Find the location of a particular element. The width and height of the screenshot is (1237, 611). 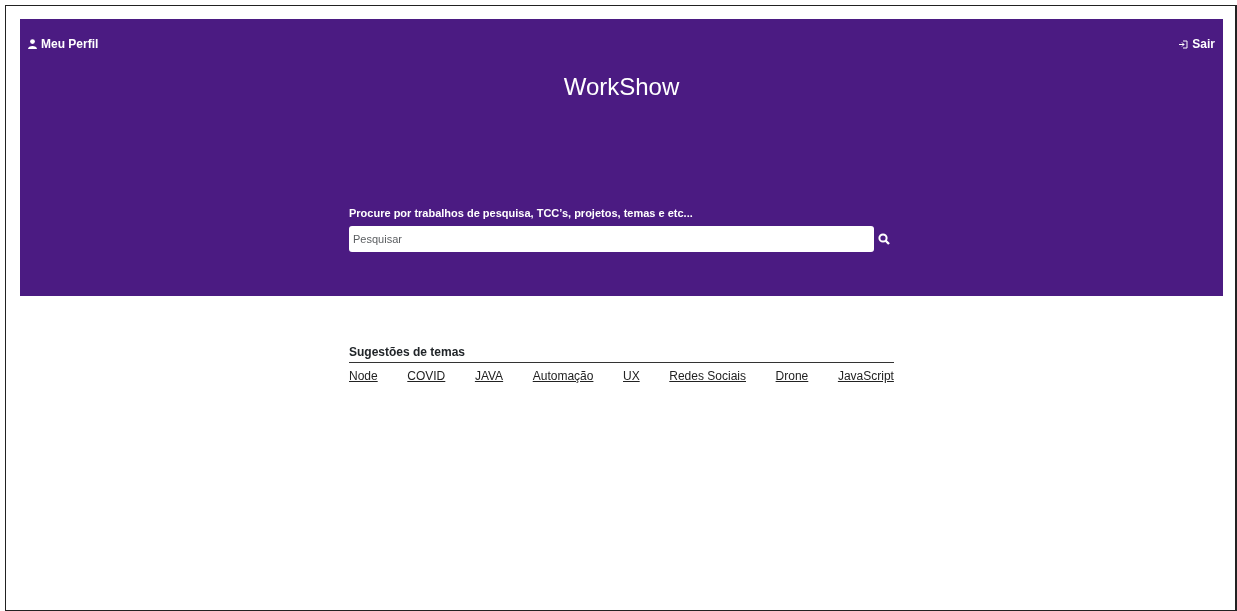

topic-link: JAVA is located at coordinates (489, 376).